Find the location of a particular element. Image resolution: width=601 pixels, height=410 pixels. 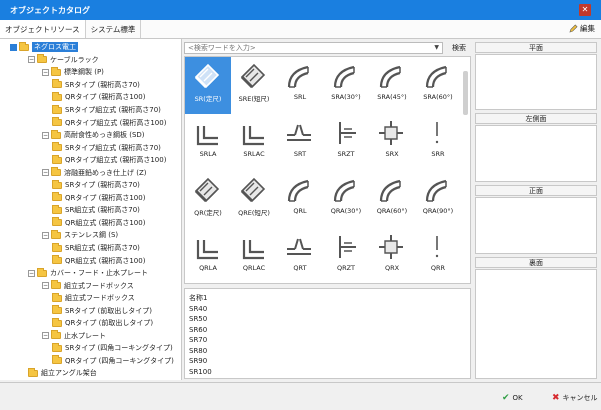

size-list-item: SR70 is located at coordinates (327, 340).